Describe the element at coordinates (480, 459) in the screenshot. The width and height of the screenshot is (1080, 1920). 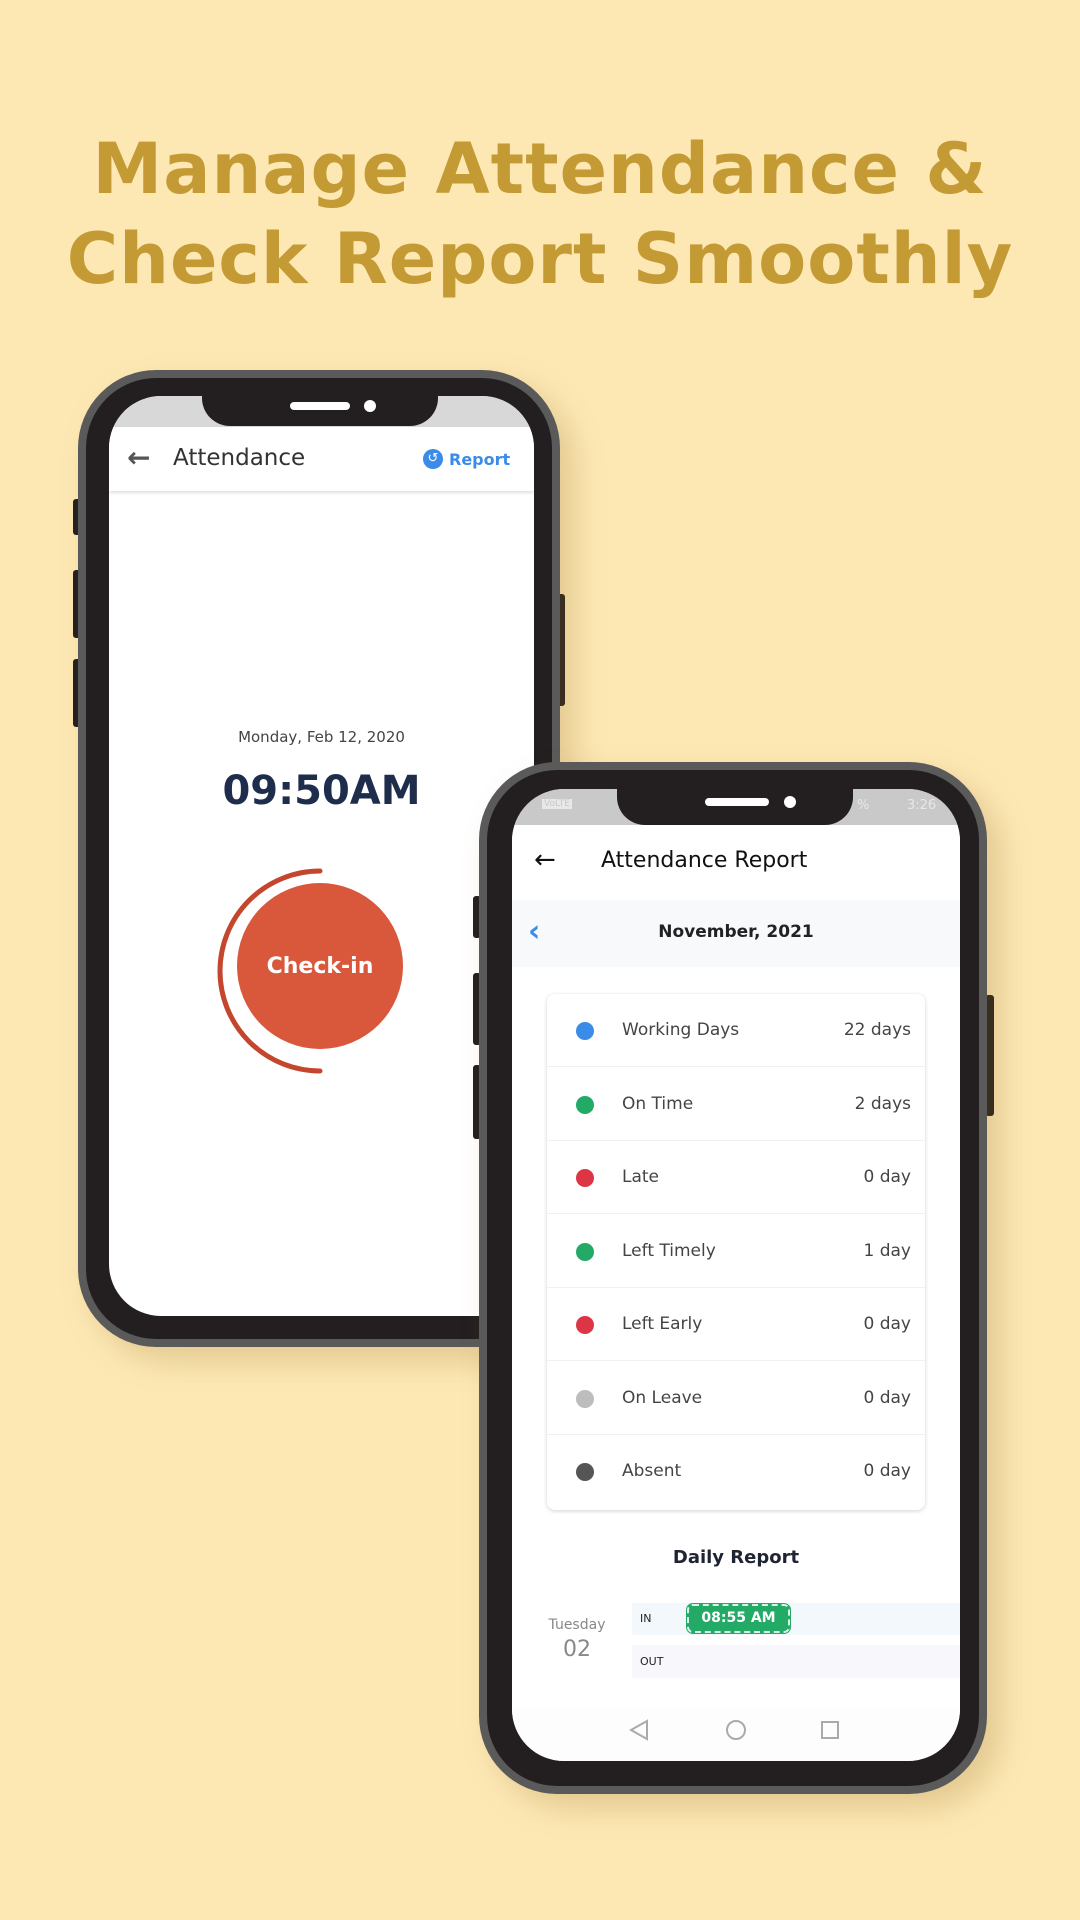
I see `report-label: Report` at that location.